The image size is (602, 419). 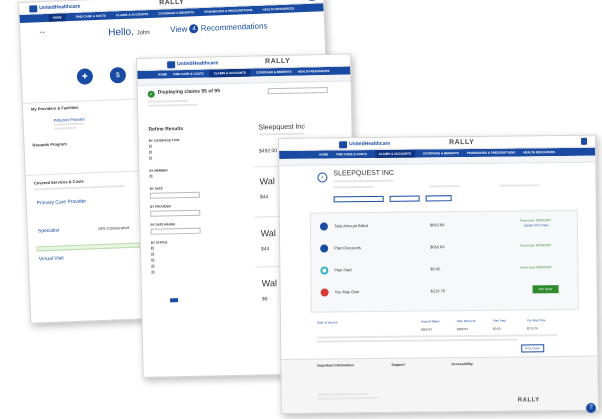 What do you see at coordinates (264, 197) in the screenshot?
I see `claim-amount-2: $44` at bounding box center [264, 197].